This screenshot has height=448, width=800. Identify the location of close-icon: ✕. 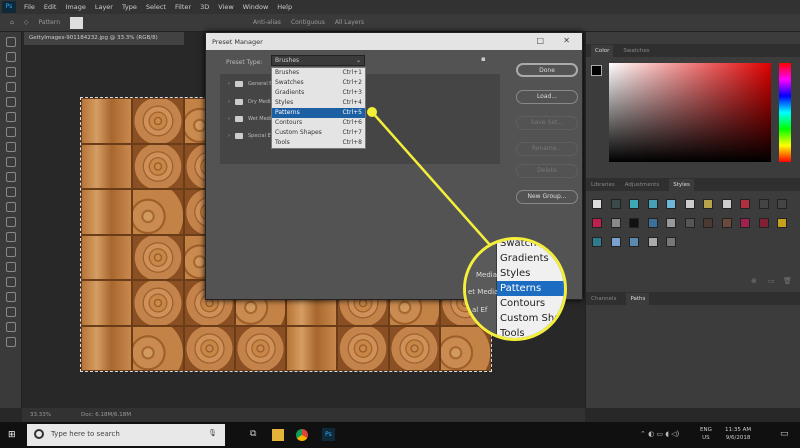
(566, 40).